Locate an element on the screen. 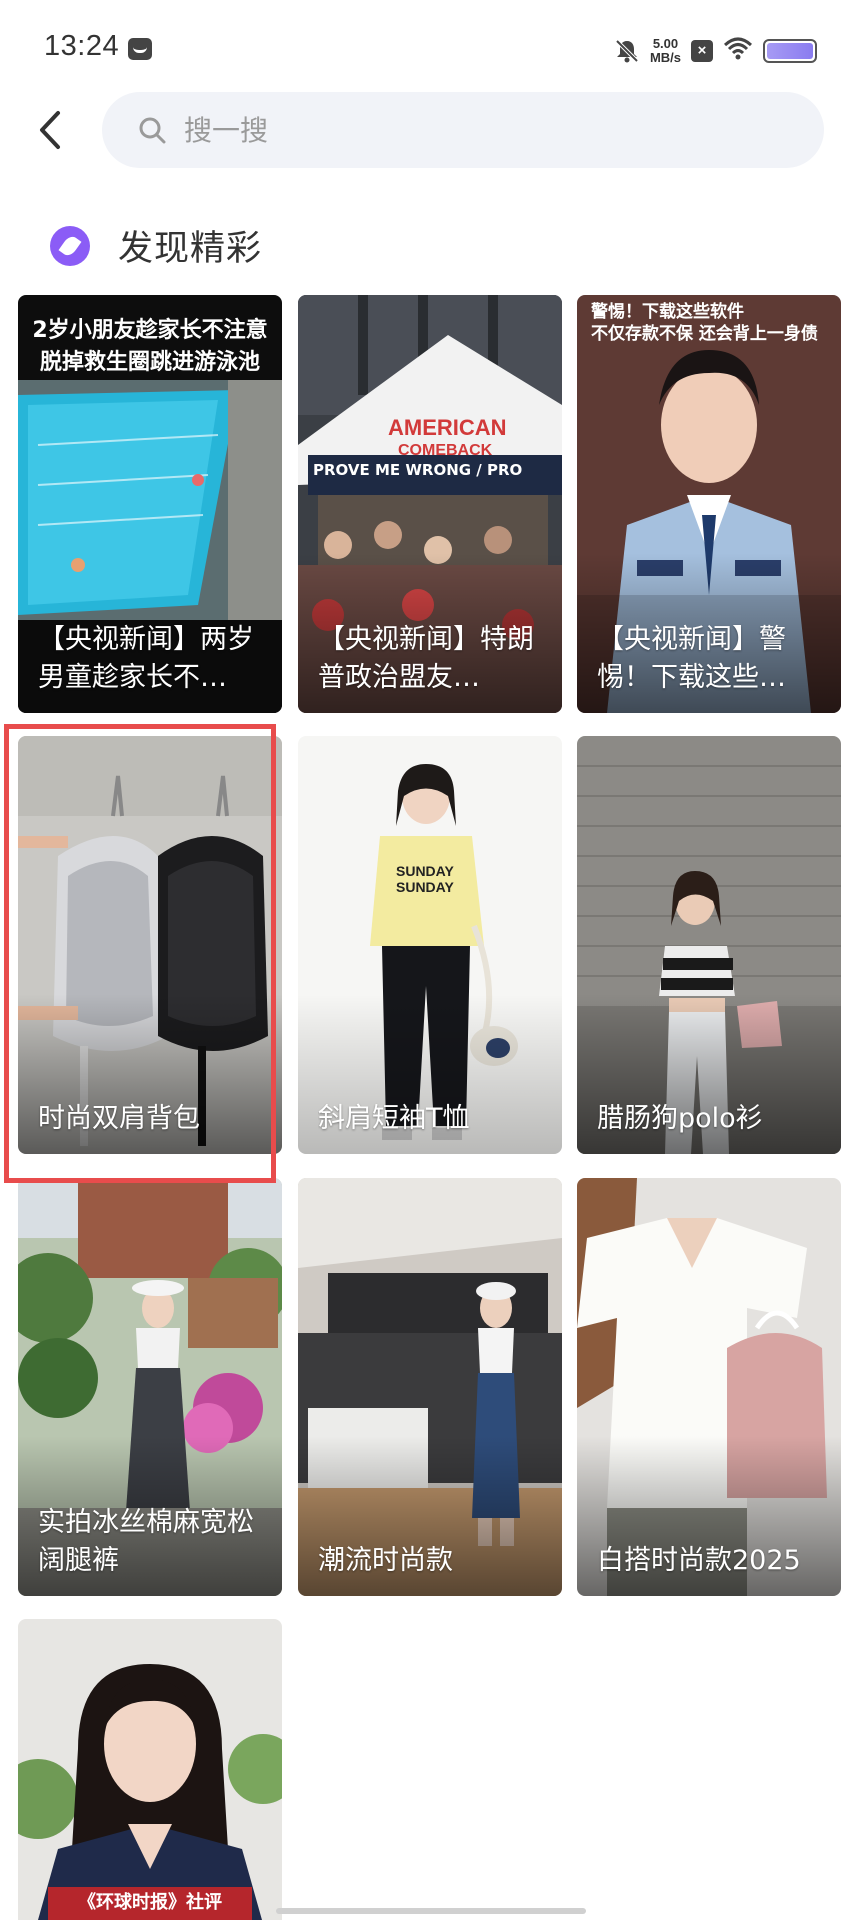 The height and width of the screenshot is (1920, 861). video-card: 《环球时报》社评 is located at coordinates (150, 1769).